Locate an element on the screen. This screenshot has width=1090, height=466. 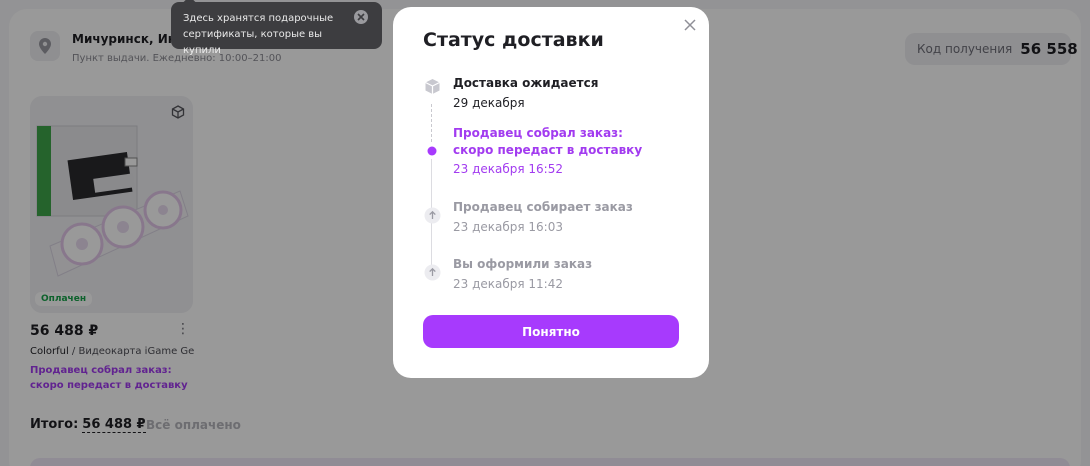
step-title: Вы оформили заказ is located at coordinates (523, 264).